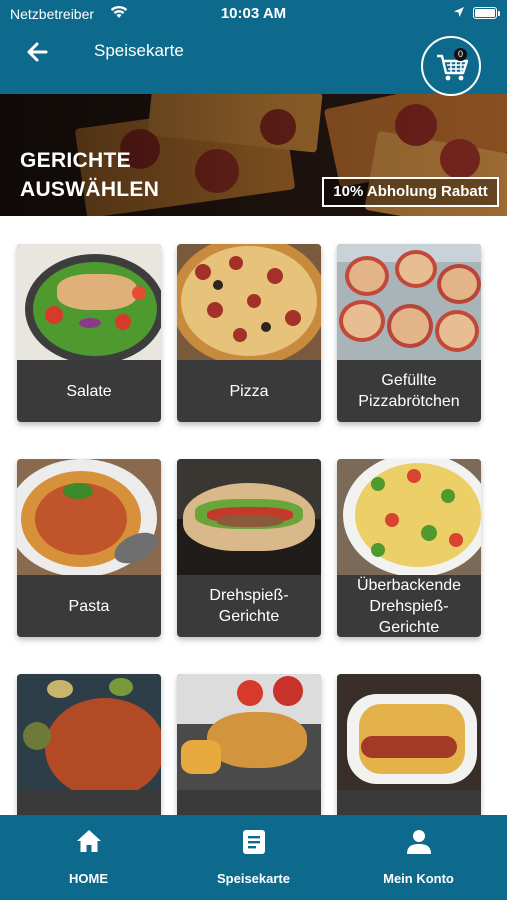 Image resolution: width=507 pixels, height=900 pixels. I want to click on nav-mein-konto: Mein Konto, so click(418, 857).